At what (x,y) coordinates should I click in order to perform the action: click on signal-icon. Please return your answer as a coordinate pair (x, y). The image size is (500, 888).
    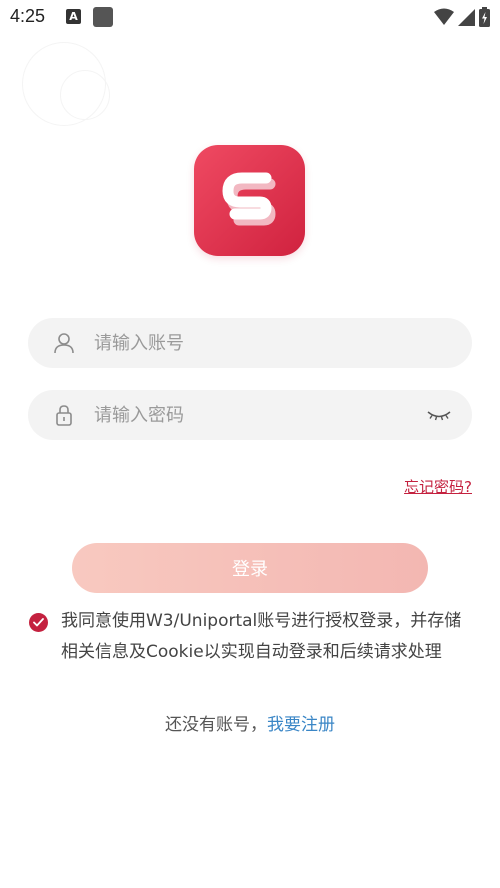
    Looking at the image, I should click on (466, 17).